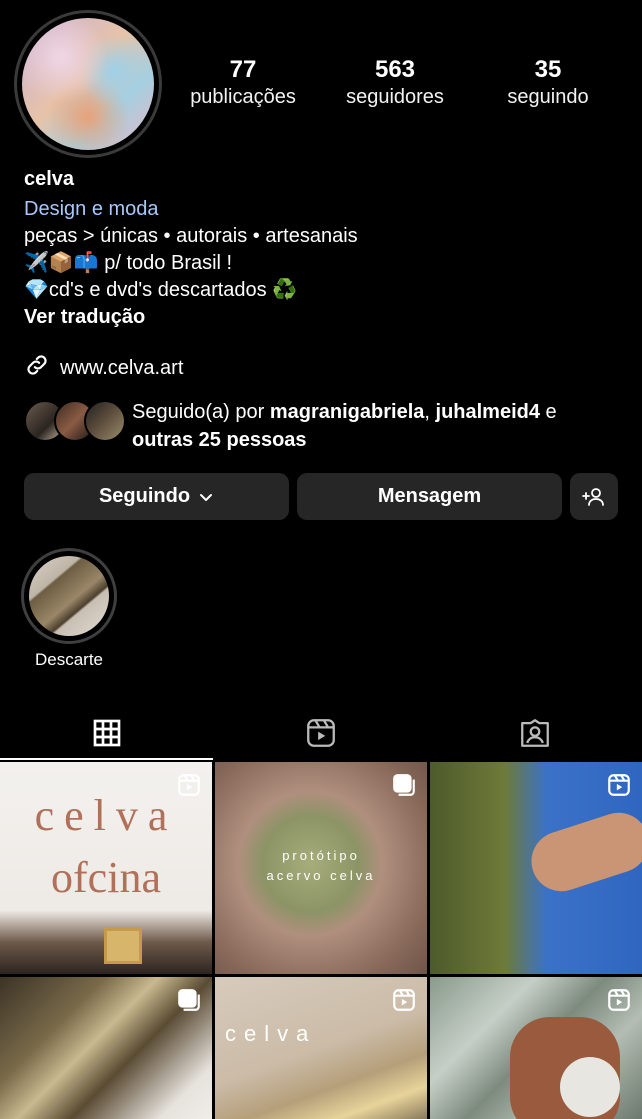 This screenshot has height=1119, width=642. I want to click on stat-posts-label: publicações, so click(243, 97).